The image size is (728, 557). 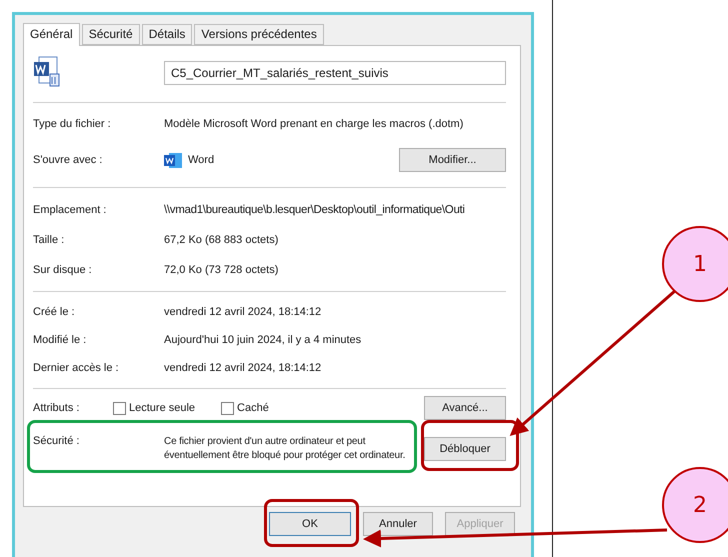 What do you see at coordinates (56, 408) in the screenshot?
I see `field-label: Attributs :` at bounding box center [56, 408].